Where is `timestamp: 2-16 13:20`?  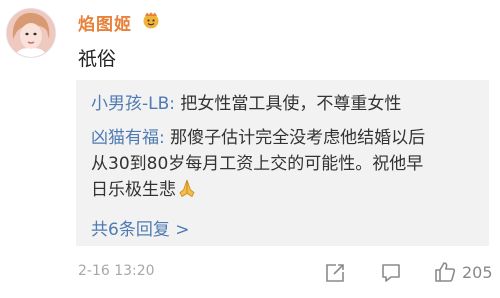
timestamp: 2-16 13:20 is located at coordinates (116, 271).